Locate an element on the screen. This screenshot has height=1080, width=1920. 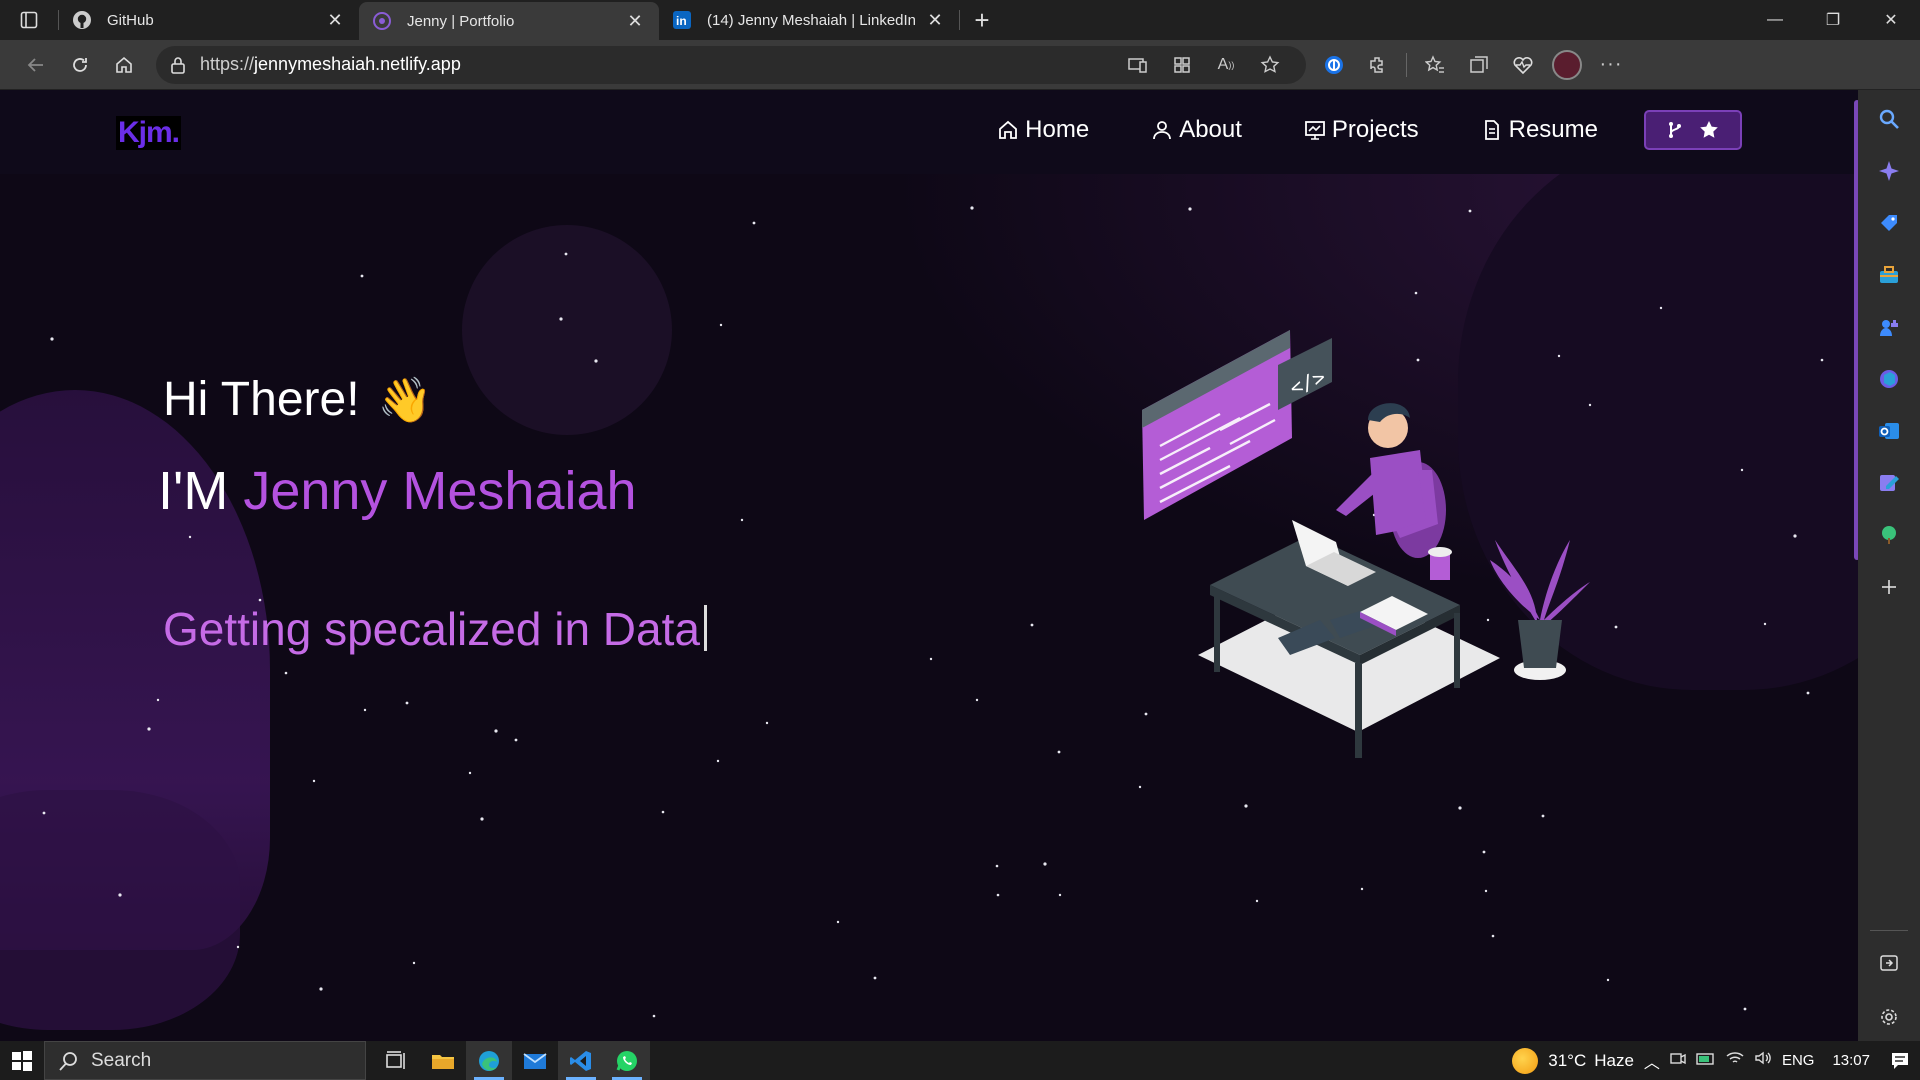
nav-projects: Projects is located at coordinates (1361, 130).